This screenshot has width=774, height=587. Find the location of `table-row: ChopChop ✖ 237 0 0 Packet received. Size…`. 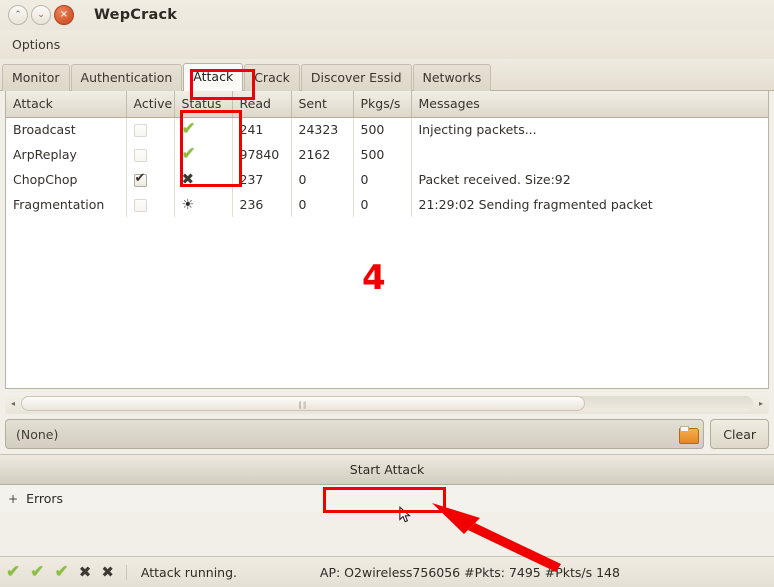

table-row: ChopChop ✖ 237 0 0 Packet received. Size… is located at coordinates (387, 179).